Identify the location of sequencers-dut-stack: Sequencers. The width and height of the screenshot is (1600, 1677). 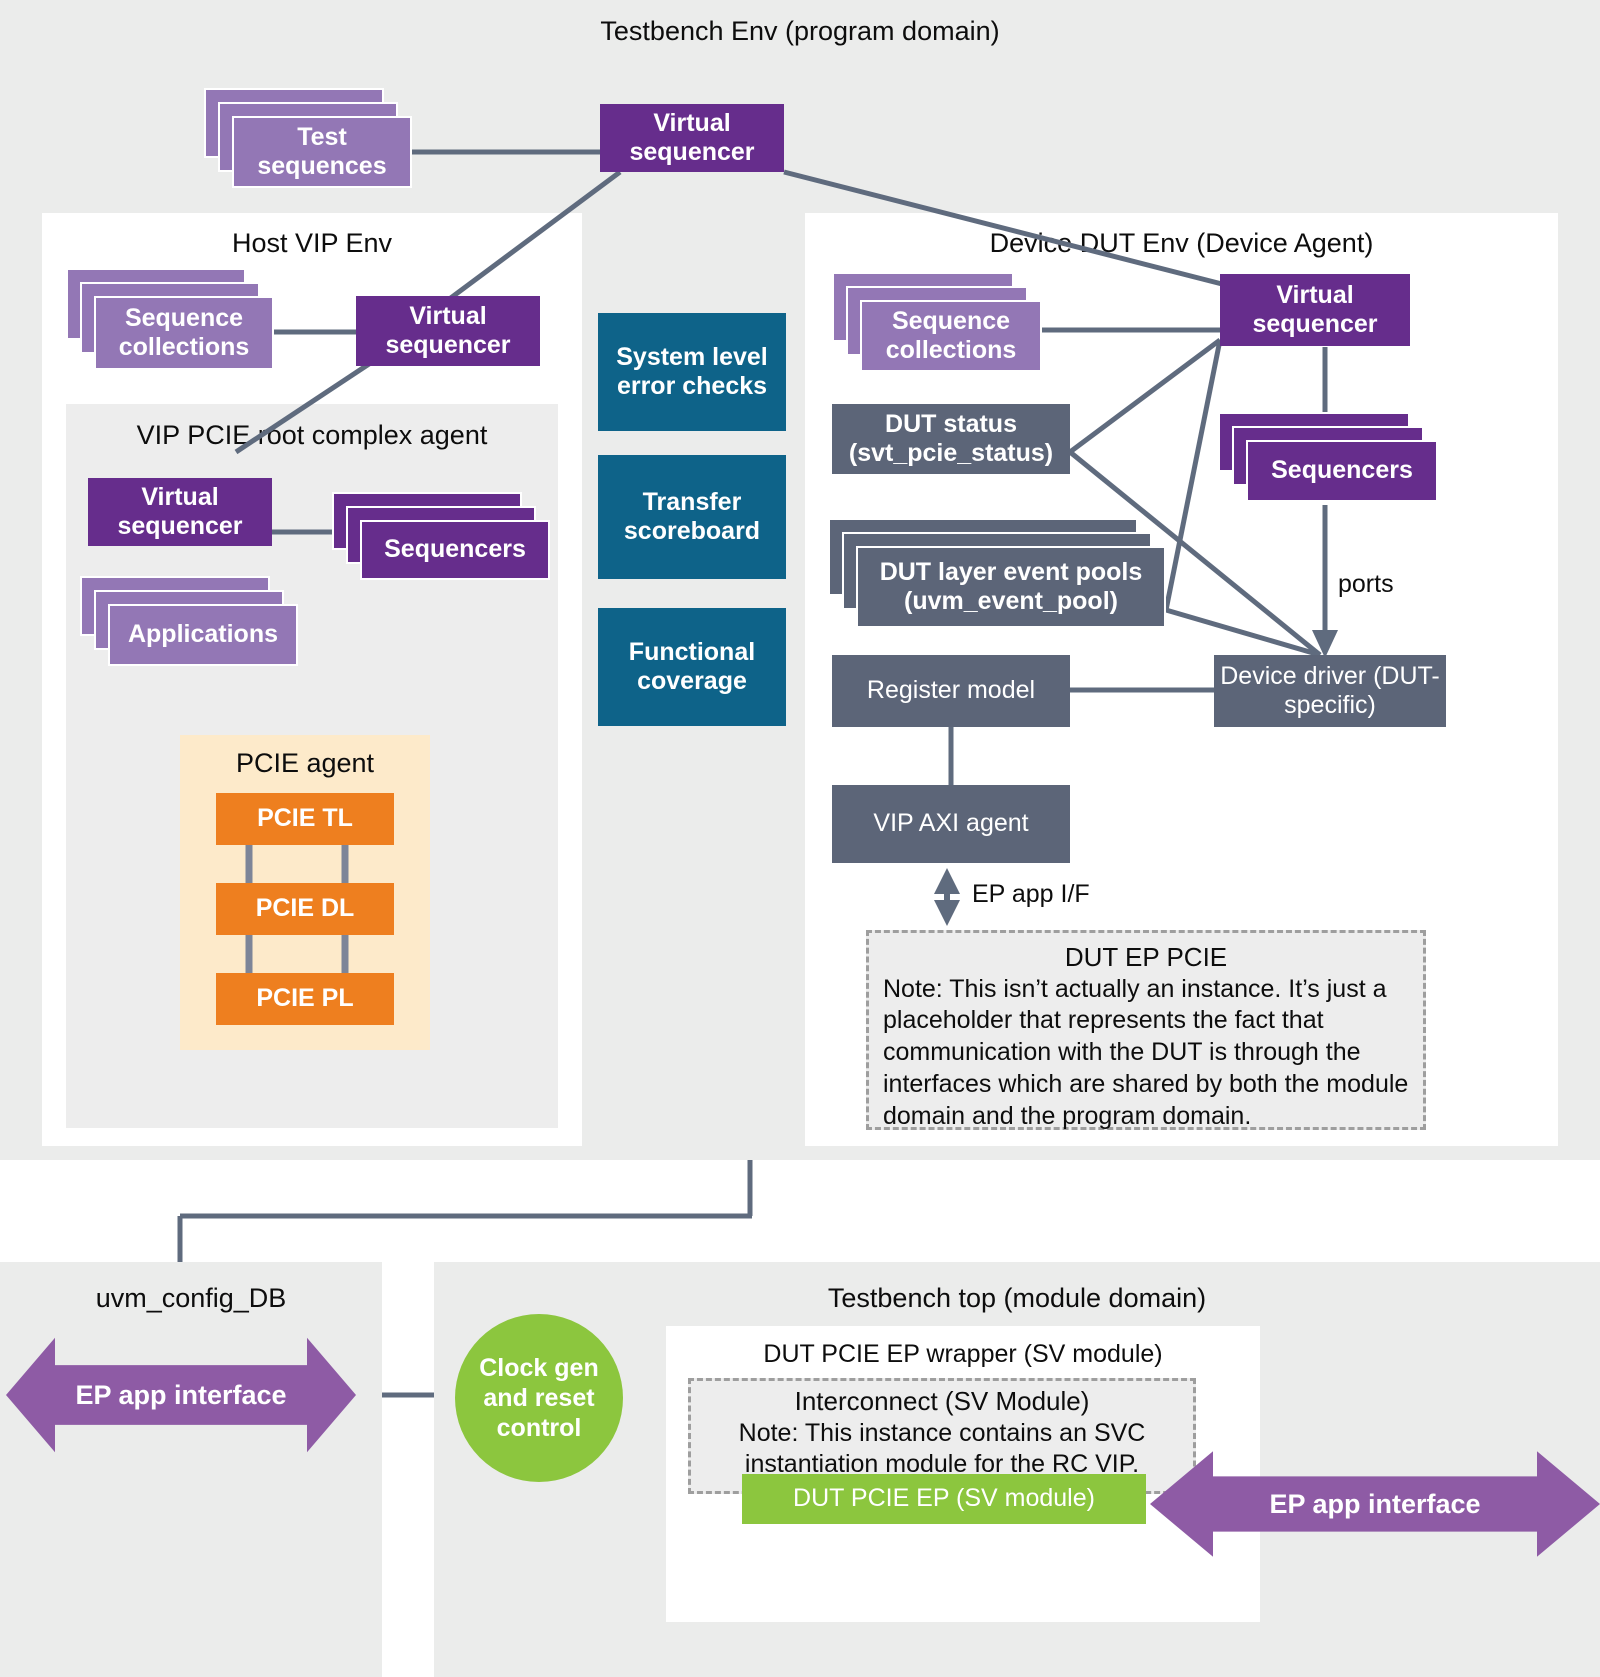
(1329, 458).